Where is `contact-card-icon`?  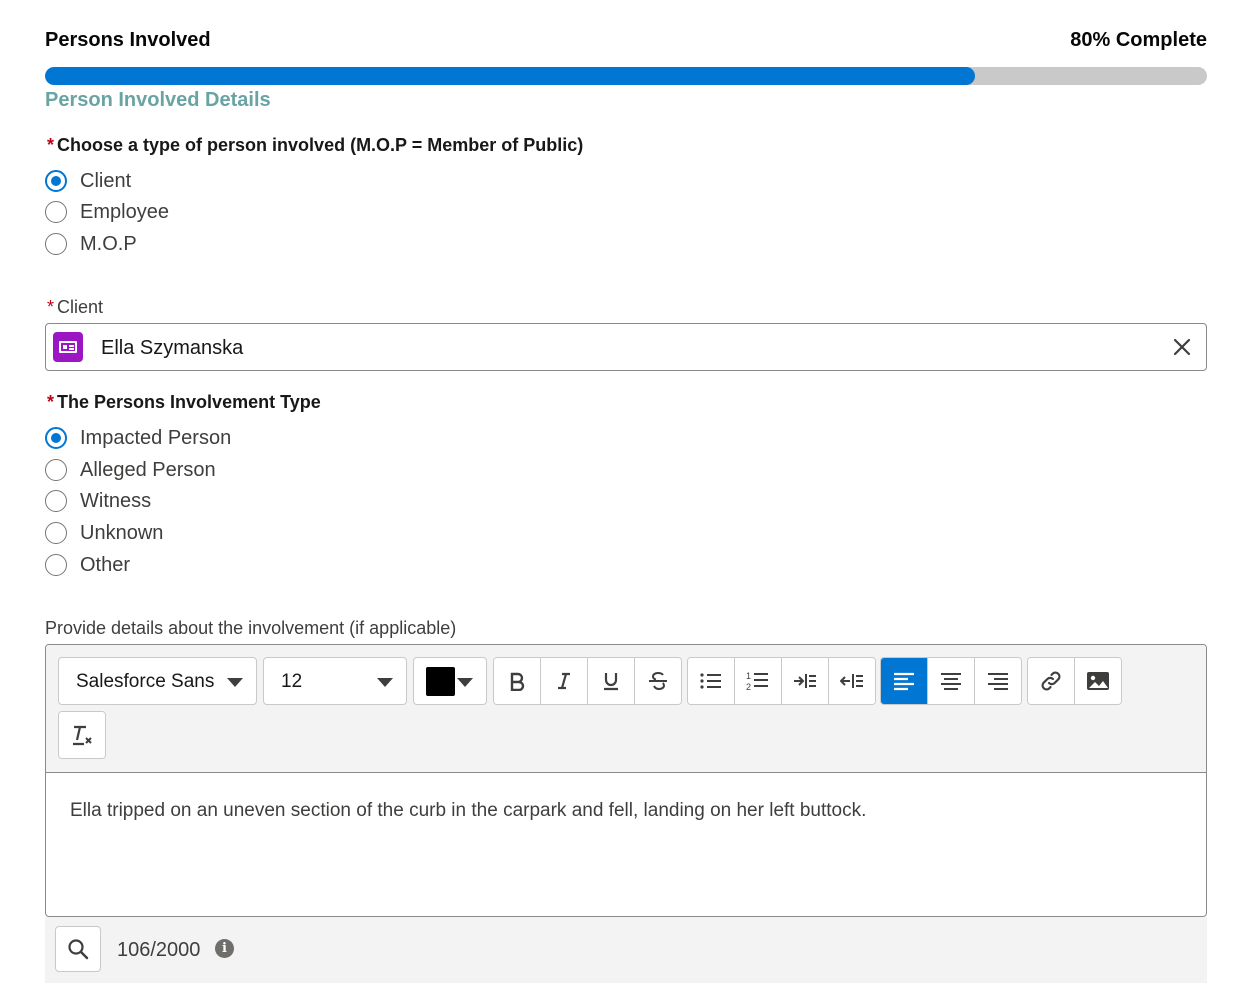 contact-card-icon is located at coordinates (68, 347).